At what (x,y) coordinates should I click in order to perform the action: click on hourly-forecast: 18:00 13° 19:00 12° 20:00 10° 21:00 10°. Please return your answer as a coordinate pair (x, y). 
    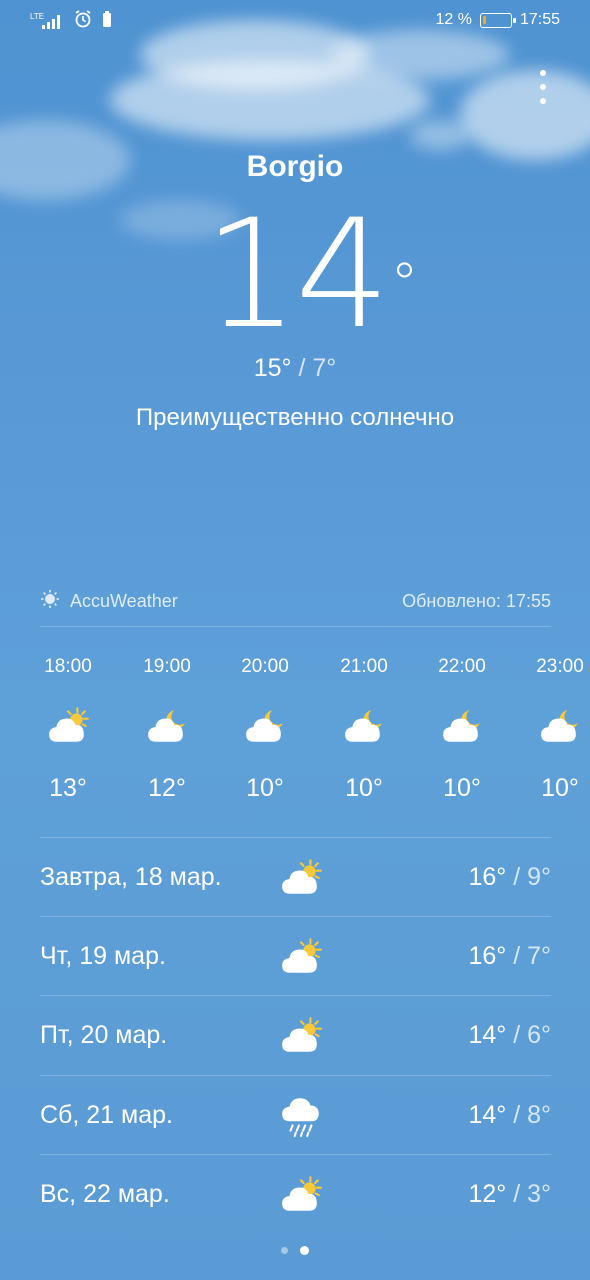
    Looking at the image, I should click on (295, 735).